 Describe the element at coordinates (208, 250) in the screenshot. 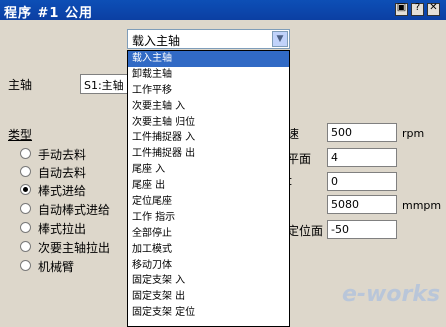

I see `dropdown-item: 加工模式` at that location.